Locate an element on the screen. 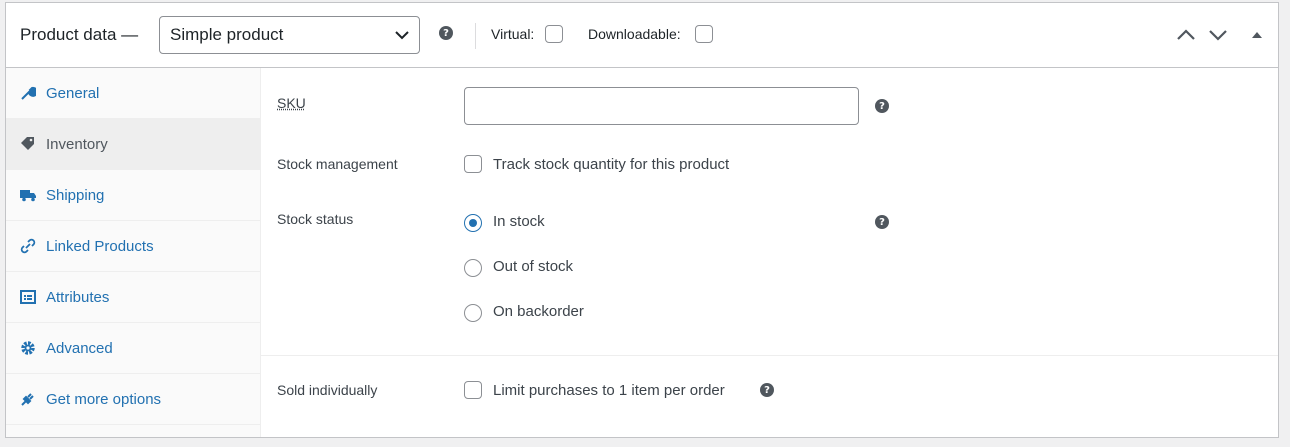 The width and height of the screenshot is (1290, 447). sku-label: SKU is located at coordinates (291, 103).